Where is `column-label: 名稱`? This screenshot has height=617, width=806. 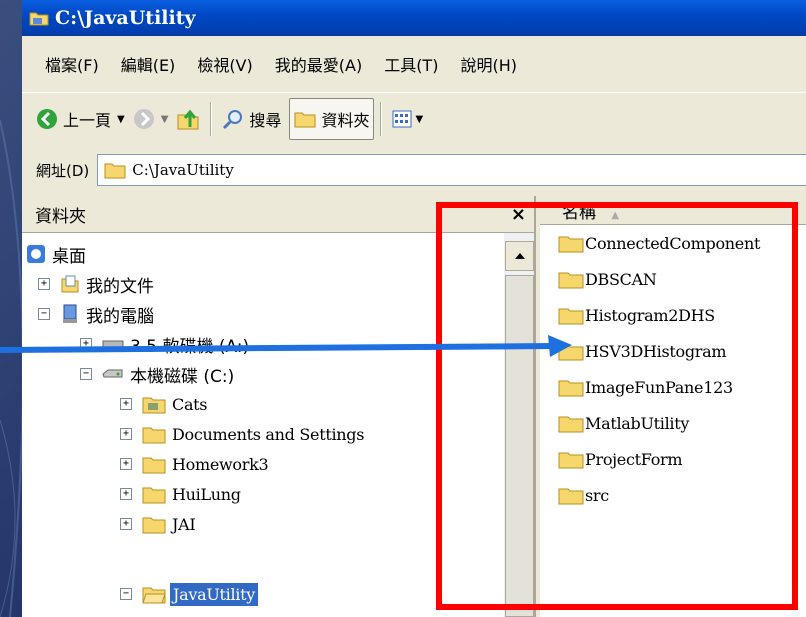 column-label: 名稱 is located at coordinates (579, 212).